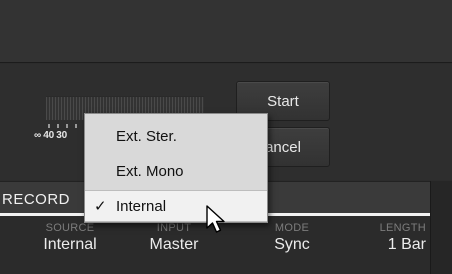 The image size is (452, 274). Describe the element at coordinates (70, 228) in the screenshot. I see `source-label: SOURCE` at that location.